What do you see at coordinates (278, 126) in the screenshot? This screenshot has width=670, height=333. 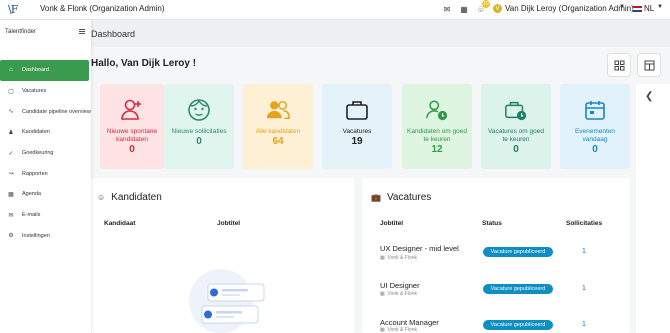 I see `card-all-candidates: Alle kandidaten 64` at bounding box center [278, 126].